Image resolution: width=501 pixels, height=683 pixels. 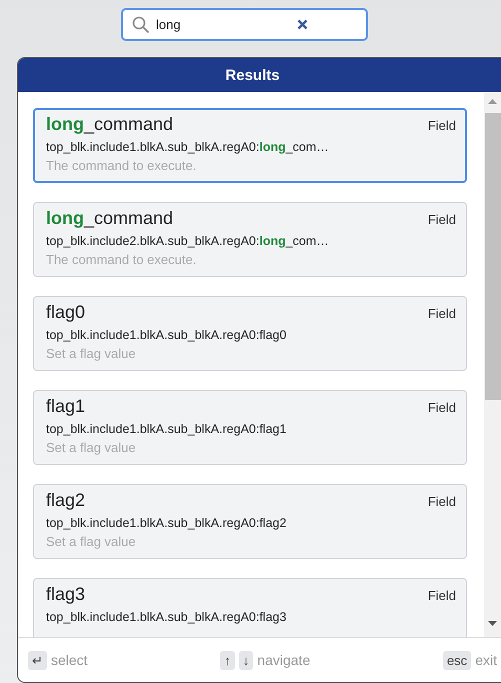 I want to click on result-path: top_blk.include1.blkA.sub_blkA.regA0:flag1, so click(x=167, y=429).